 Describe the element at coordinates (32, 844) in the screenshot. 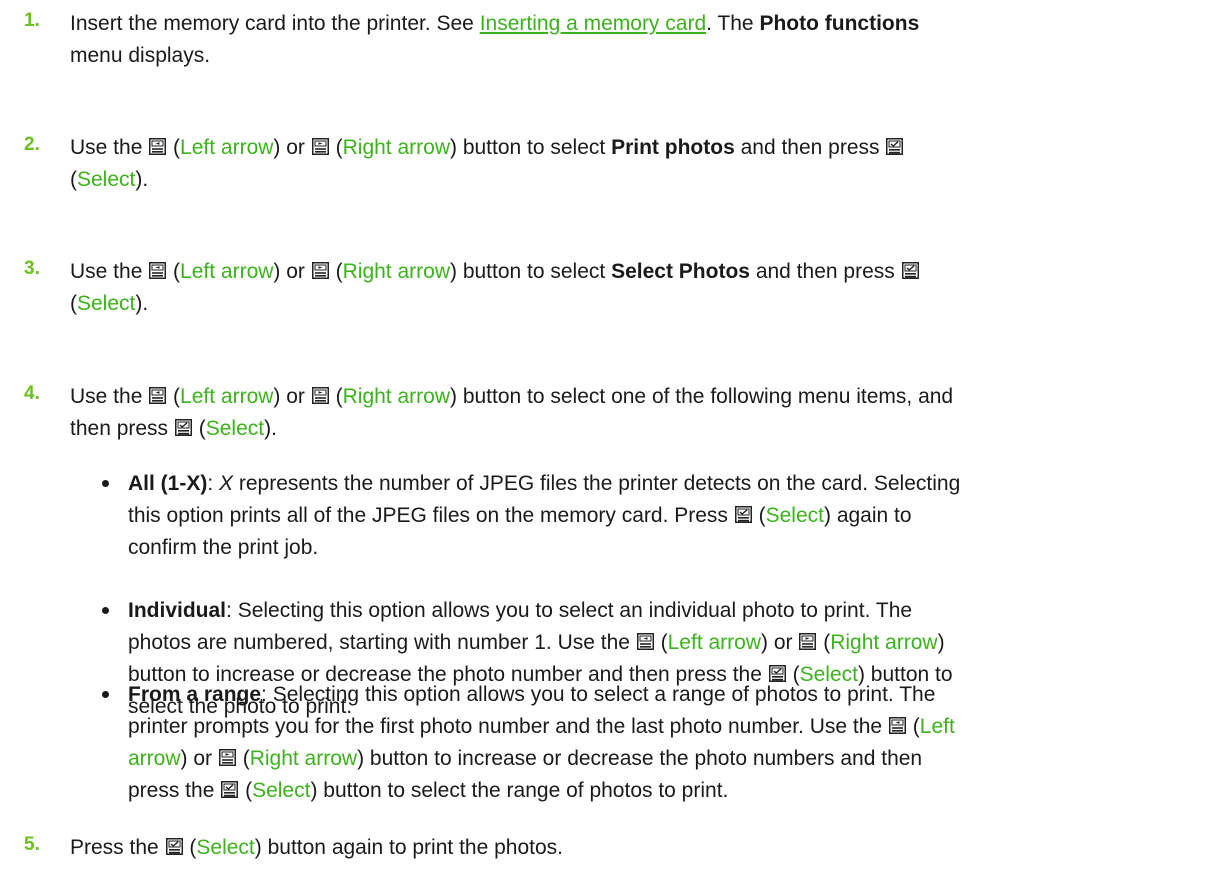

I see `step-number: 5.` at that location.